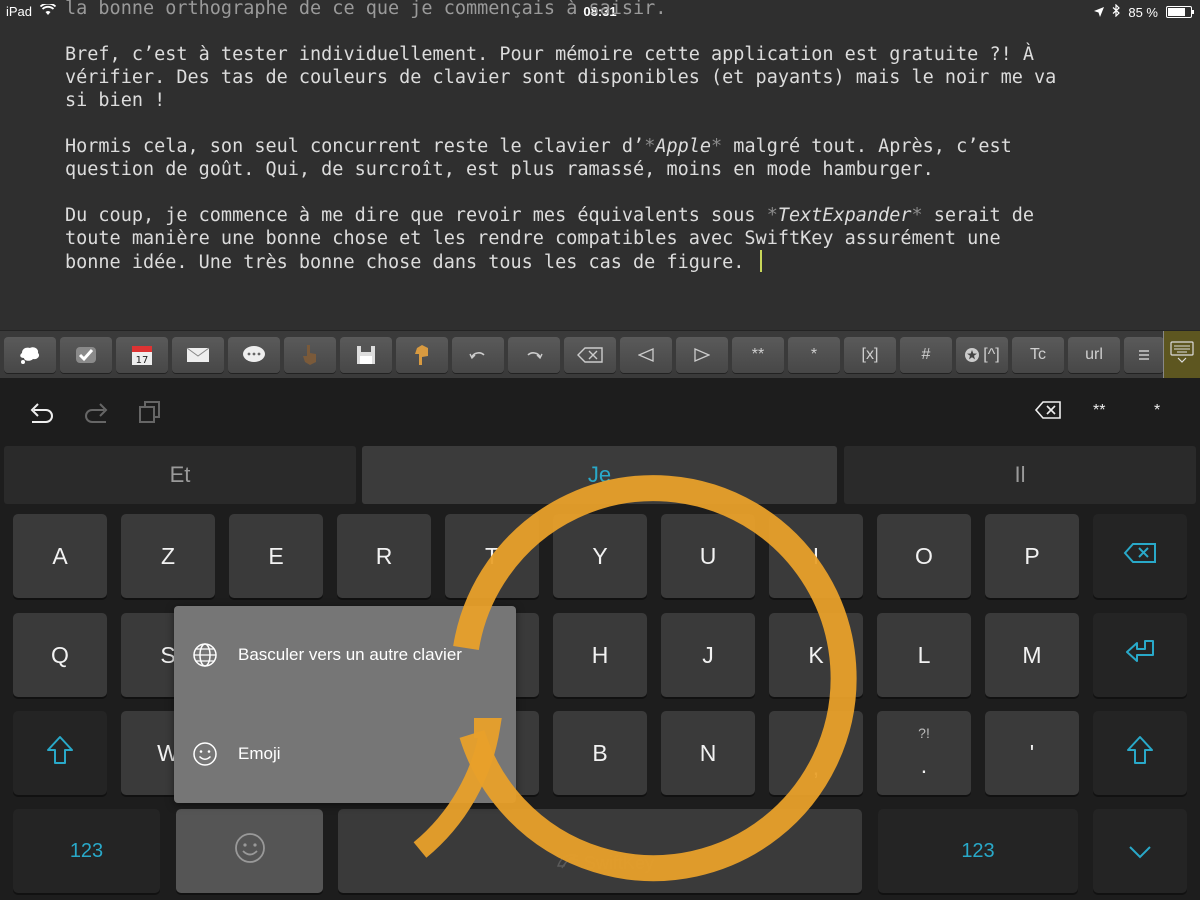  I want to click on checkmark-icon, so click(86, 355).